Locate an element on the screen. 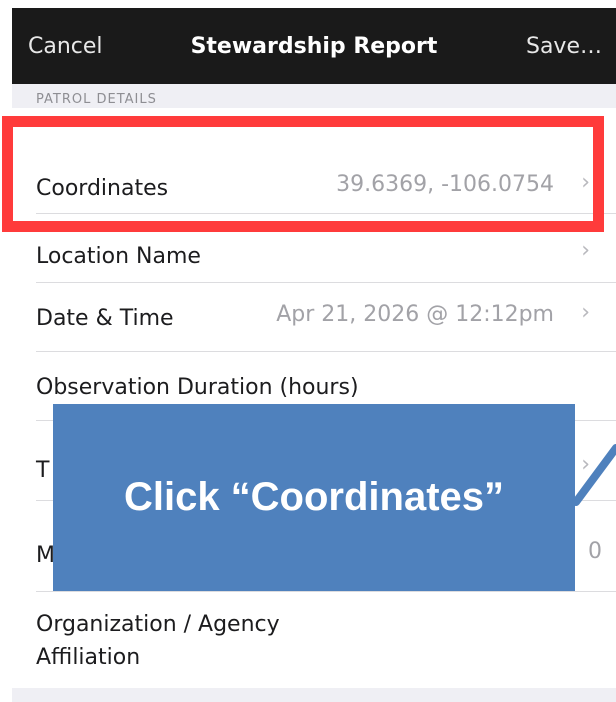 The height and width of the screenshot is (702, 616). row-organization-affiliation: Organization / Agency Affiliation is located at coordinates (314, 640).